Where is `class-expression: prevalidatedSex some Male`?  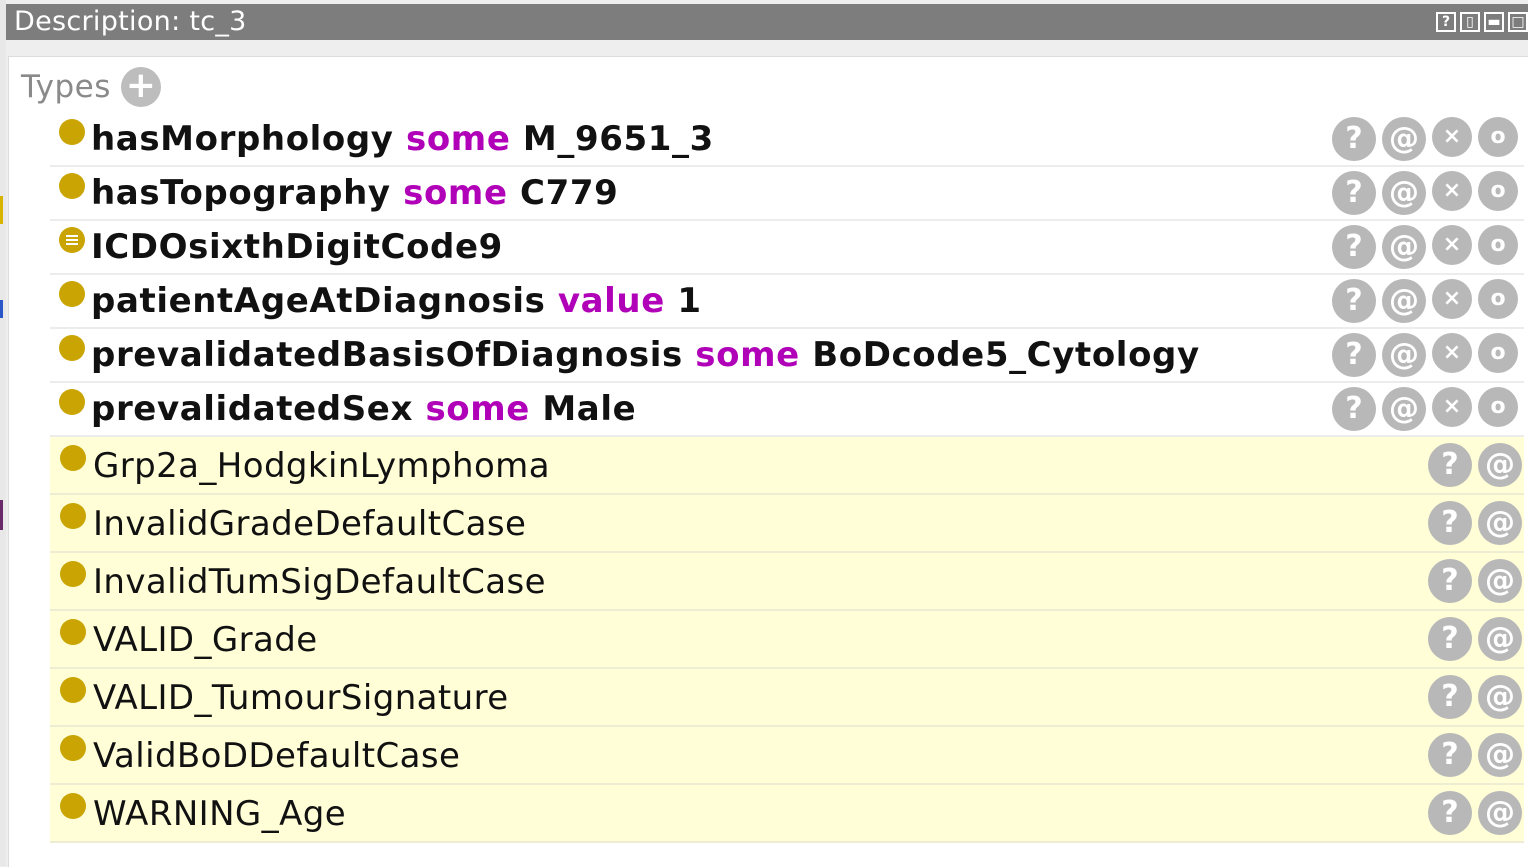
class-expression: prevalidatedSex some Male is located at coordinates (363, 409).